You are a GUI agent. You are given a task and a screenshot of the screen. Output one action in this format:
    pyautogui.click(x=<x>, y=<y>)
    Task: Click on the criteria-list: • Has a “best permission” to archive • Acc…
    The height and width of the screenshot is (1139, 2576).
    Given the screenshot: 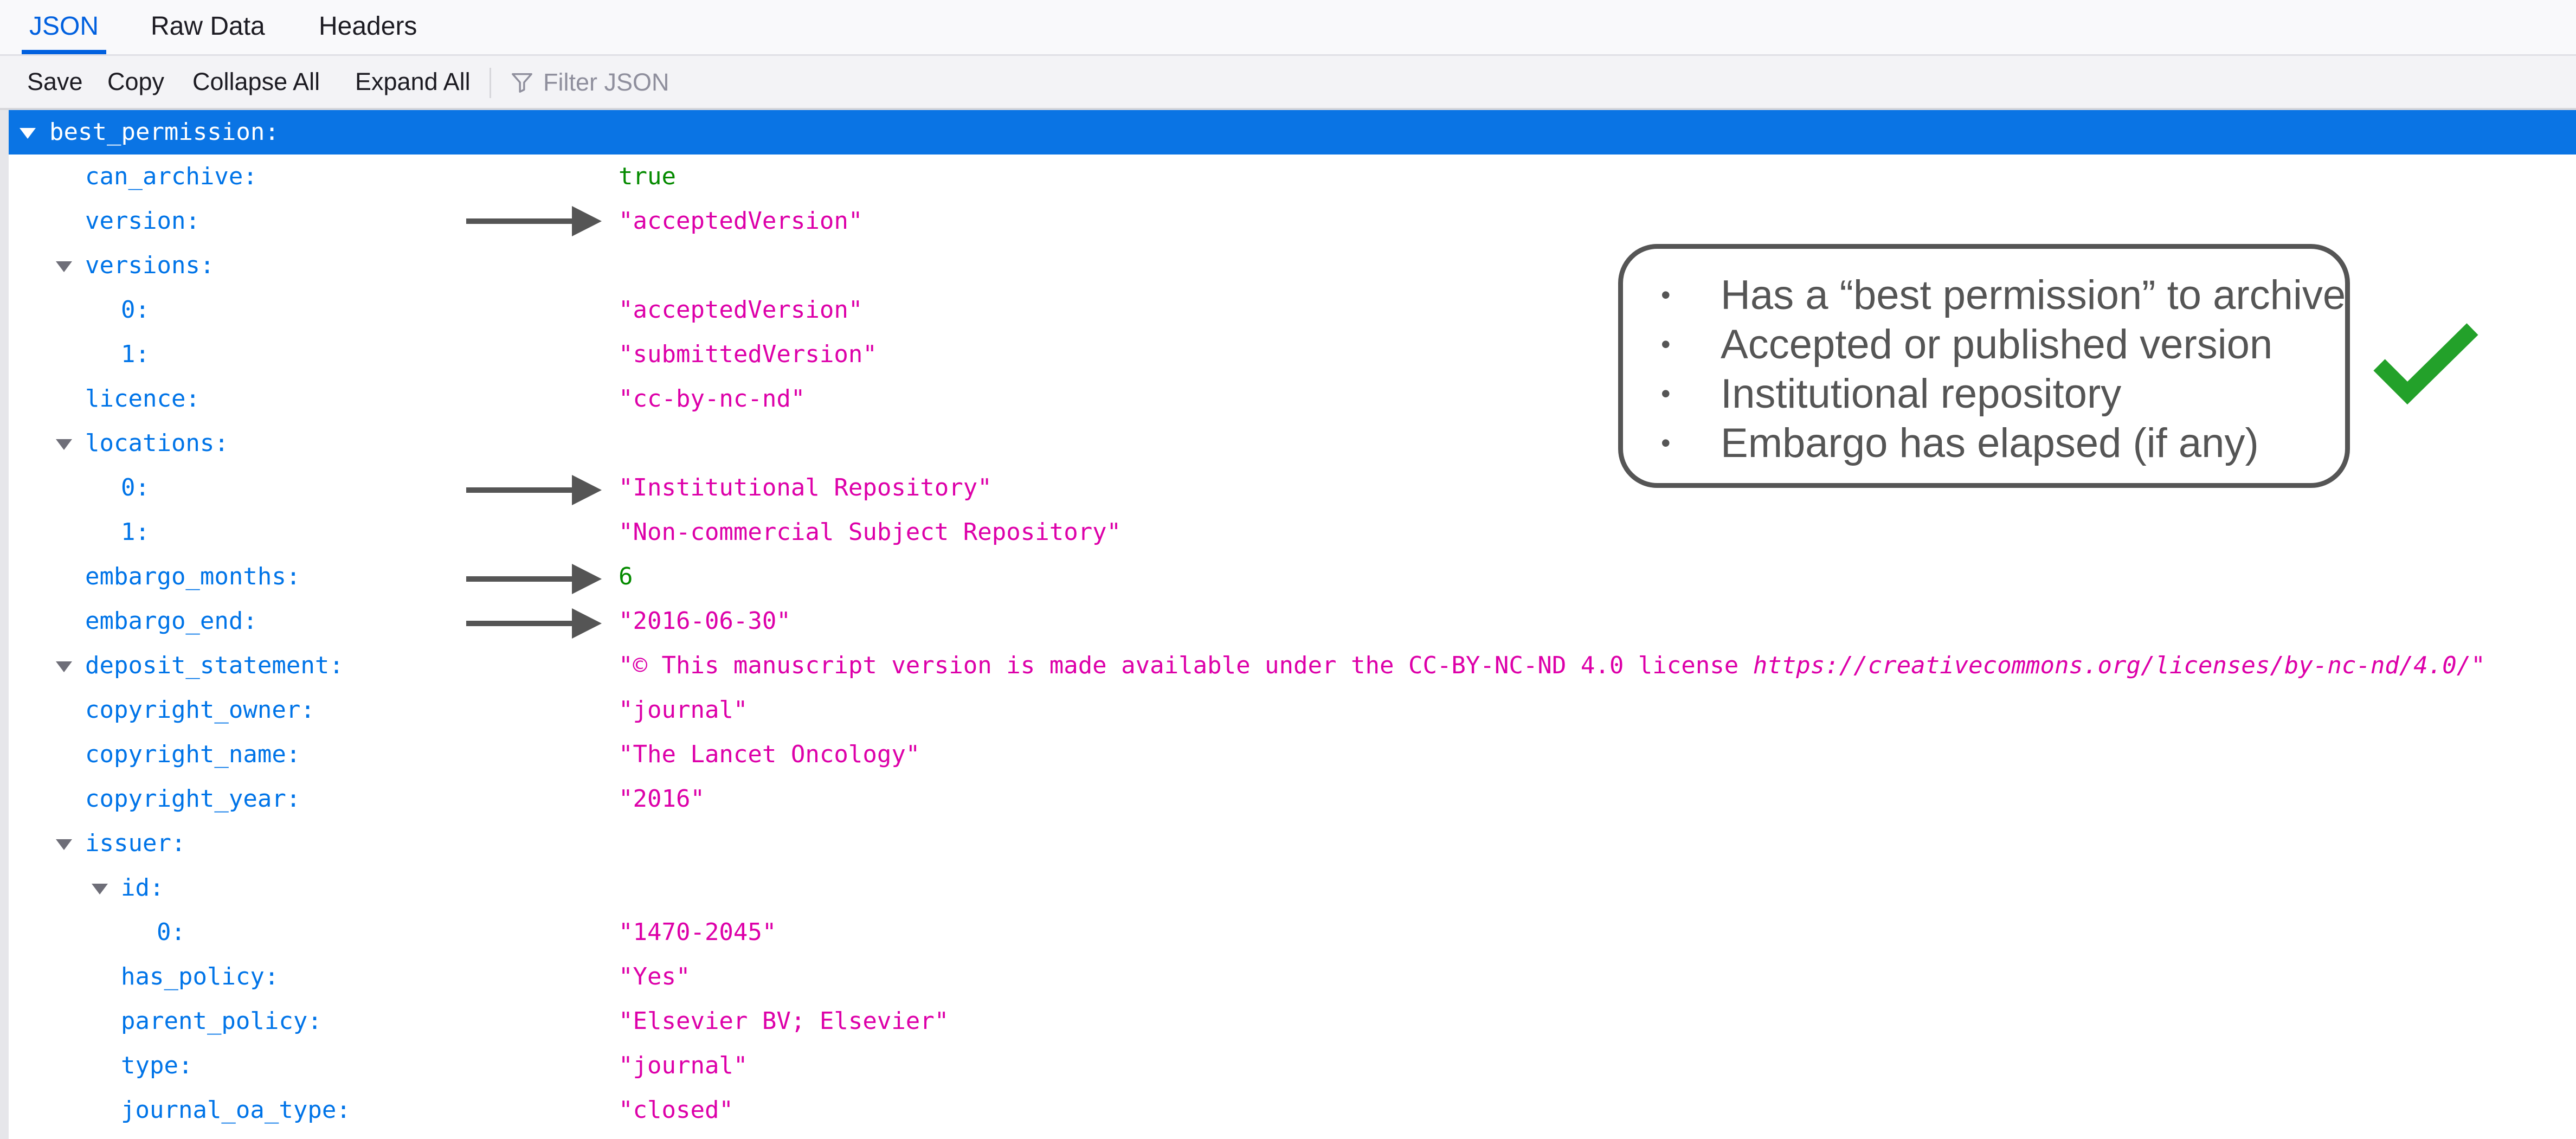 What is the action you would take?
    pyautogui.click(x=2003, y=369)
    